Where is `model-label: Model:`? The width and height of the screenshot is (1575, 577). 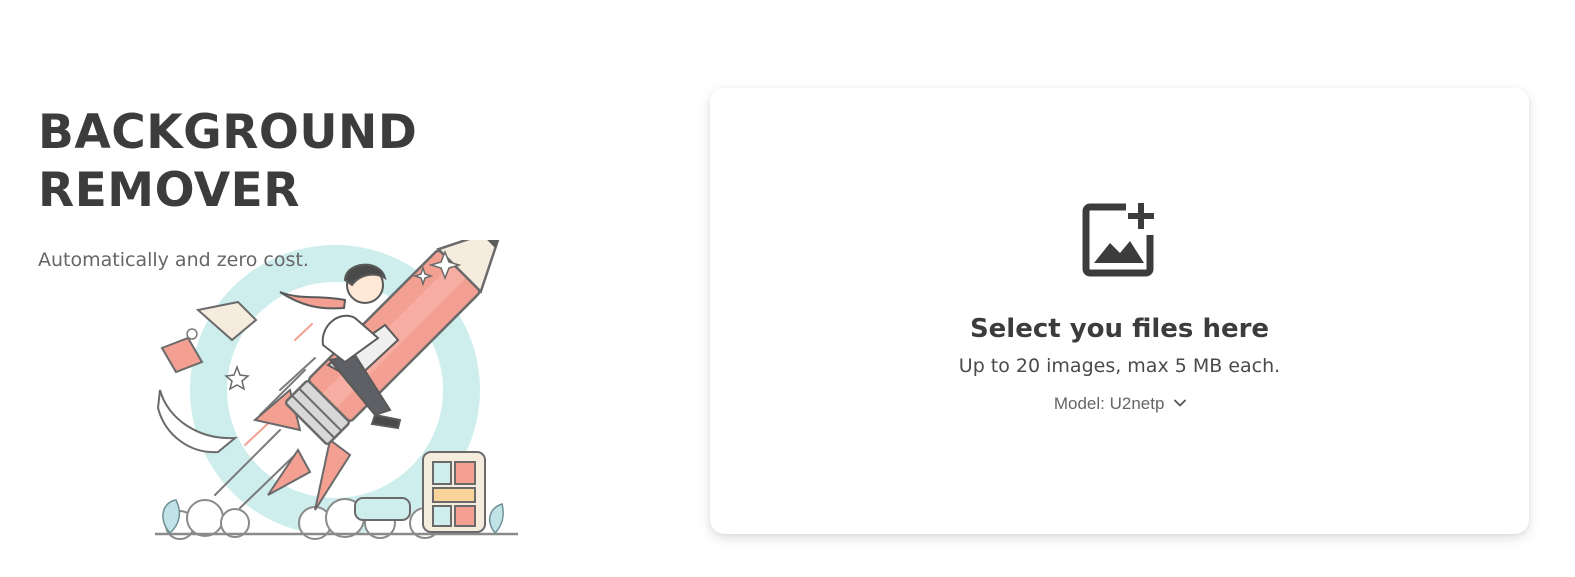 model-label: Model: is located at coordinates (1079, 403).